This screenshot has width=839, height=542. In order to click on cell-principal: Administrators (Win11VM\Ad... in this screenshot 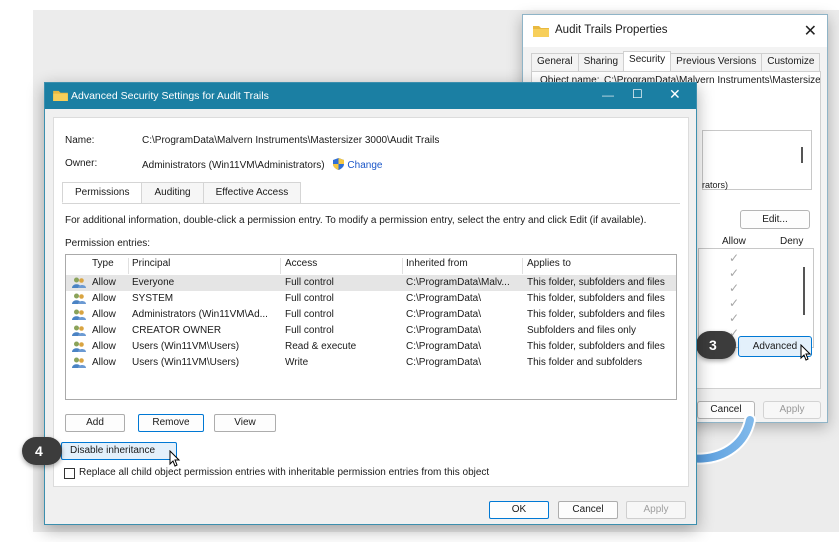, I will do `click(200, 314)`.